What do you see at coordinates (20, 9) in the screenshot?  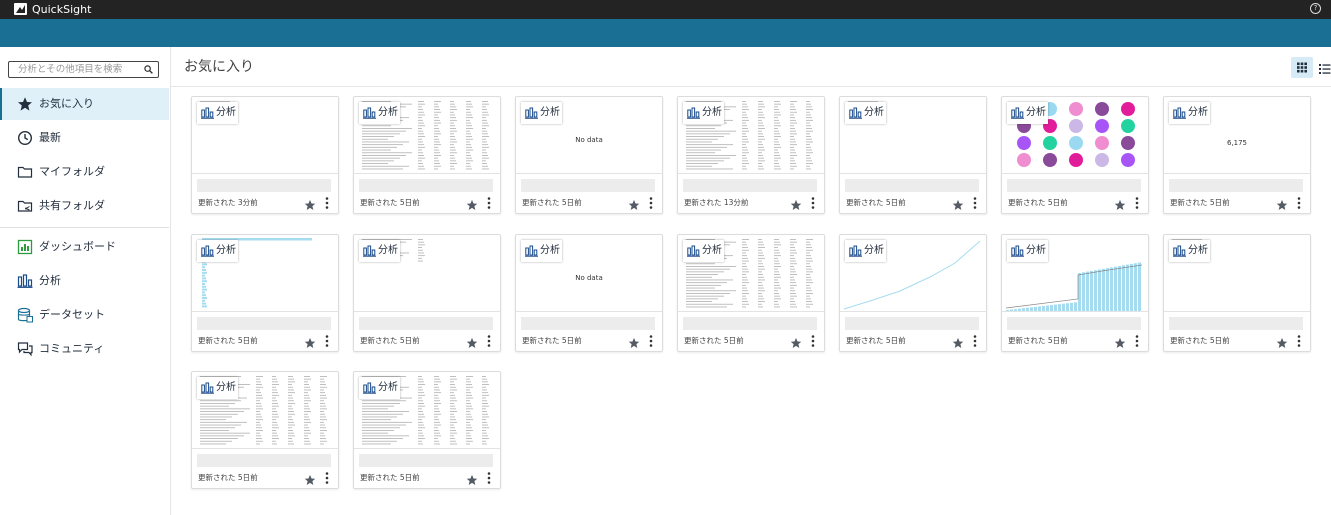 I see `quicksight-logo-icon` at bounding box center [20, 9].